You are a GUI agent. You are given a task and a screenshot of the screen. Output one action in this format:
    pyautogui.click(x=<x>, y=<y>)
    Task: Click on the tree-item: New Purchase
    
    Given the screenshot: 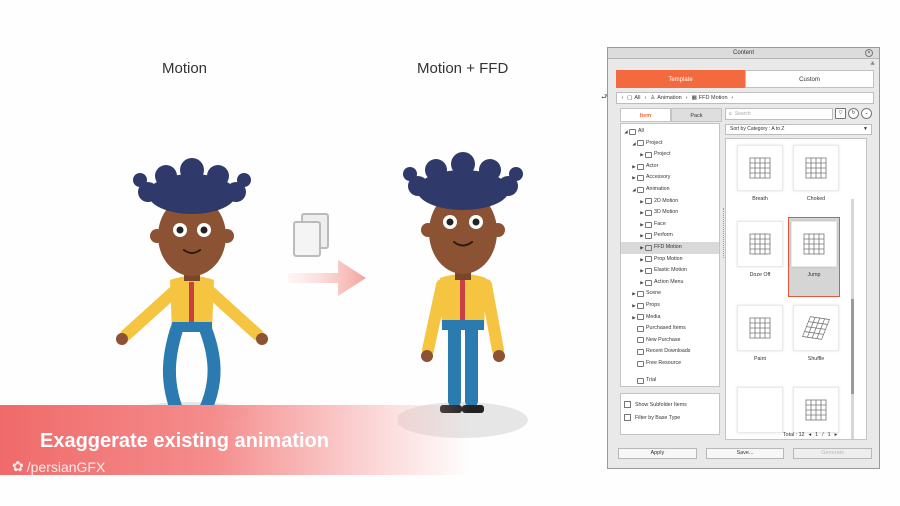 What is the action you would take?
    pyautogui.click(x=670, y=341)
    